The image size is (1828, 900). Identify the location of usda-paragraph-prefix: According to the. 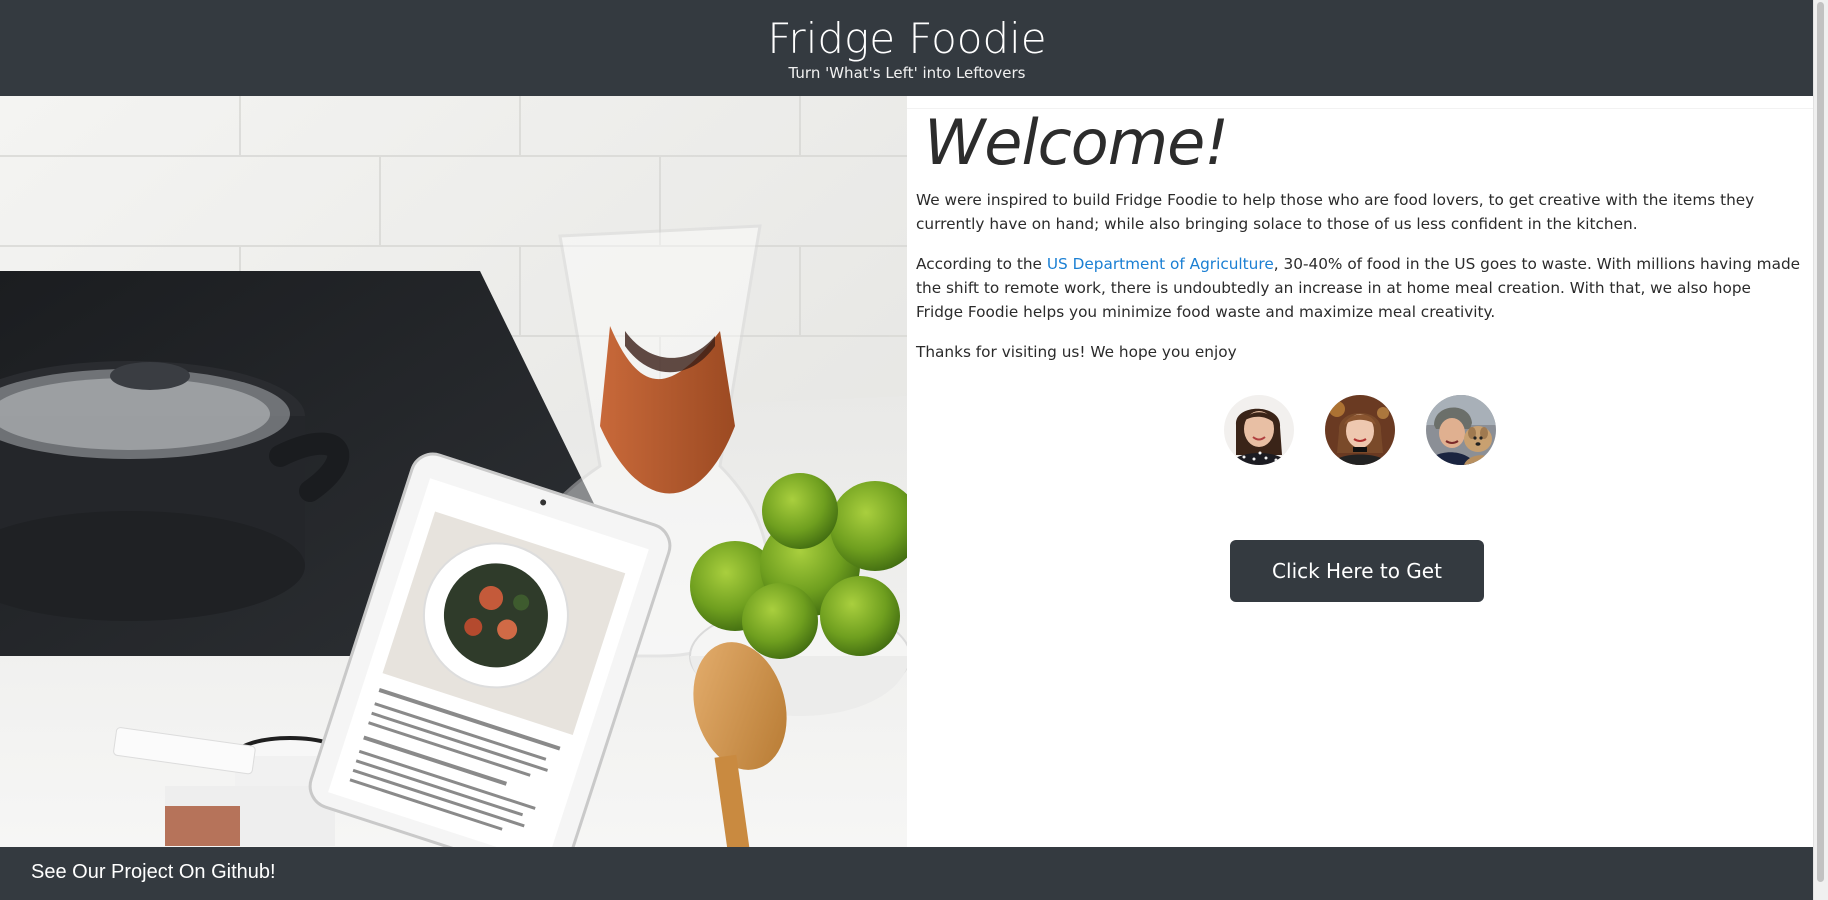
(981, 264).